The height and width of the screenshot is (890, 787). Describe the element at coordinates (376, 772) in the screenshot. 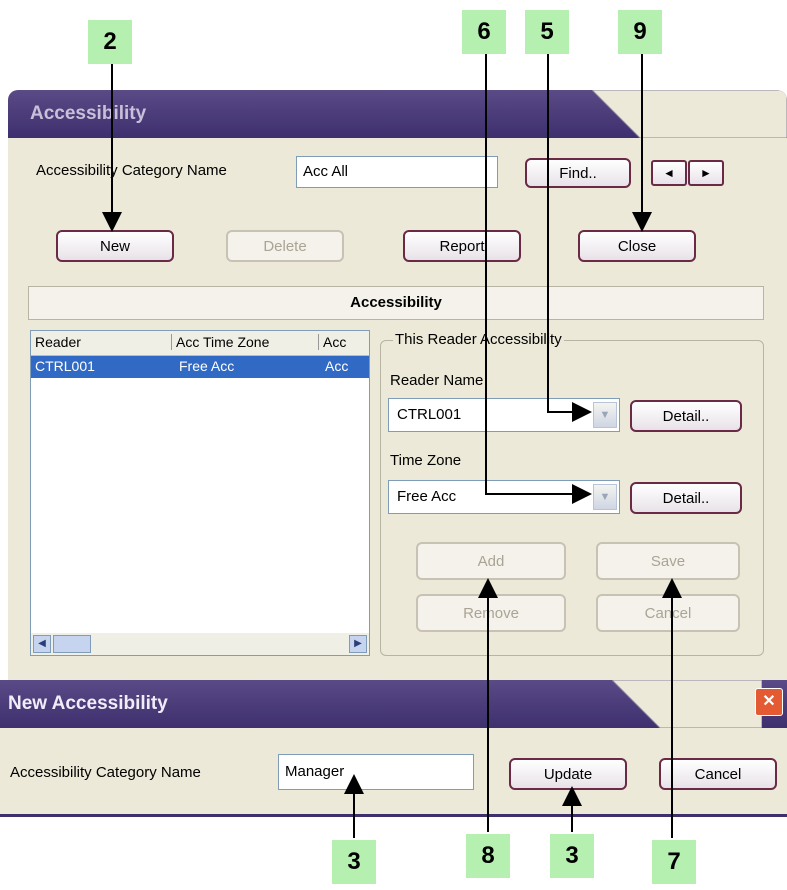

I see `new-category-name-field: Manager` at that location.